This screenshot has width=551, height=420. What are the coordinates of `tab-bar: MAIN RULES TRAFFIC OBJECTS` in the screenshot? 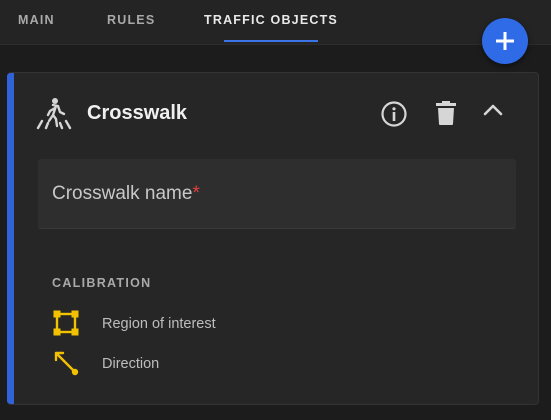 It's located at (275, 22).